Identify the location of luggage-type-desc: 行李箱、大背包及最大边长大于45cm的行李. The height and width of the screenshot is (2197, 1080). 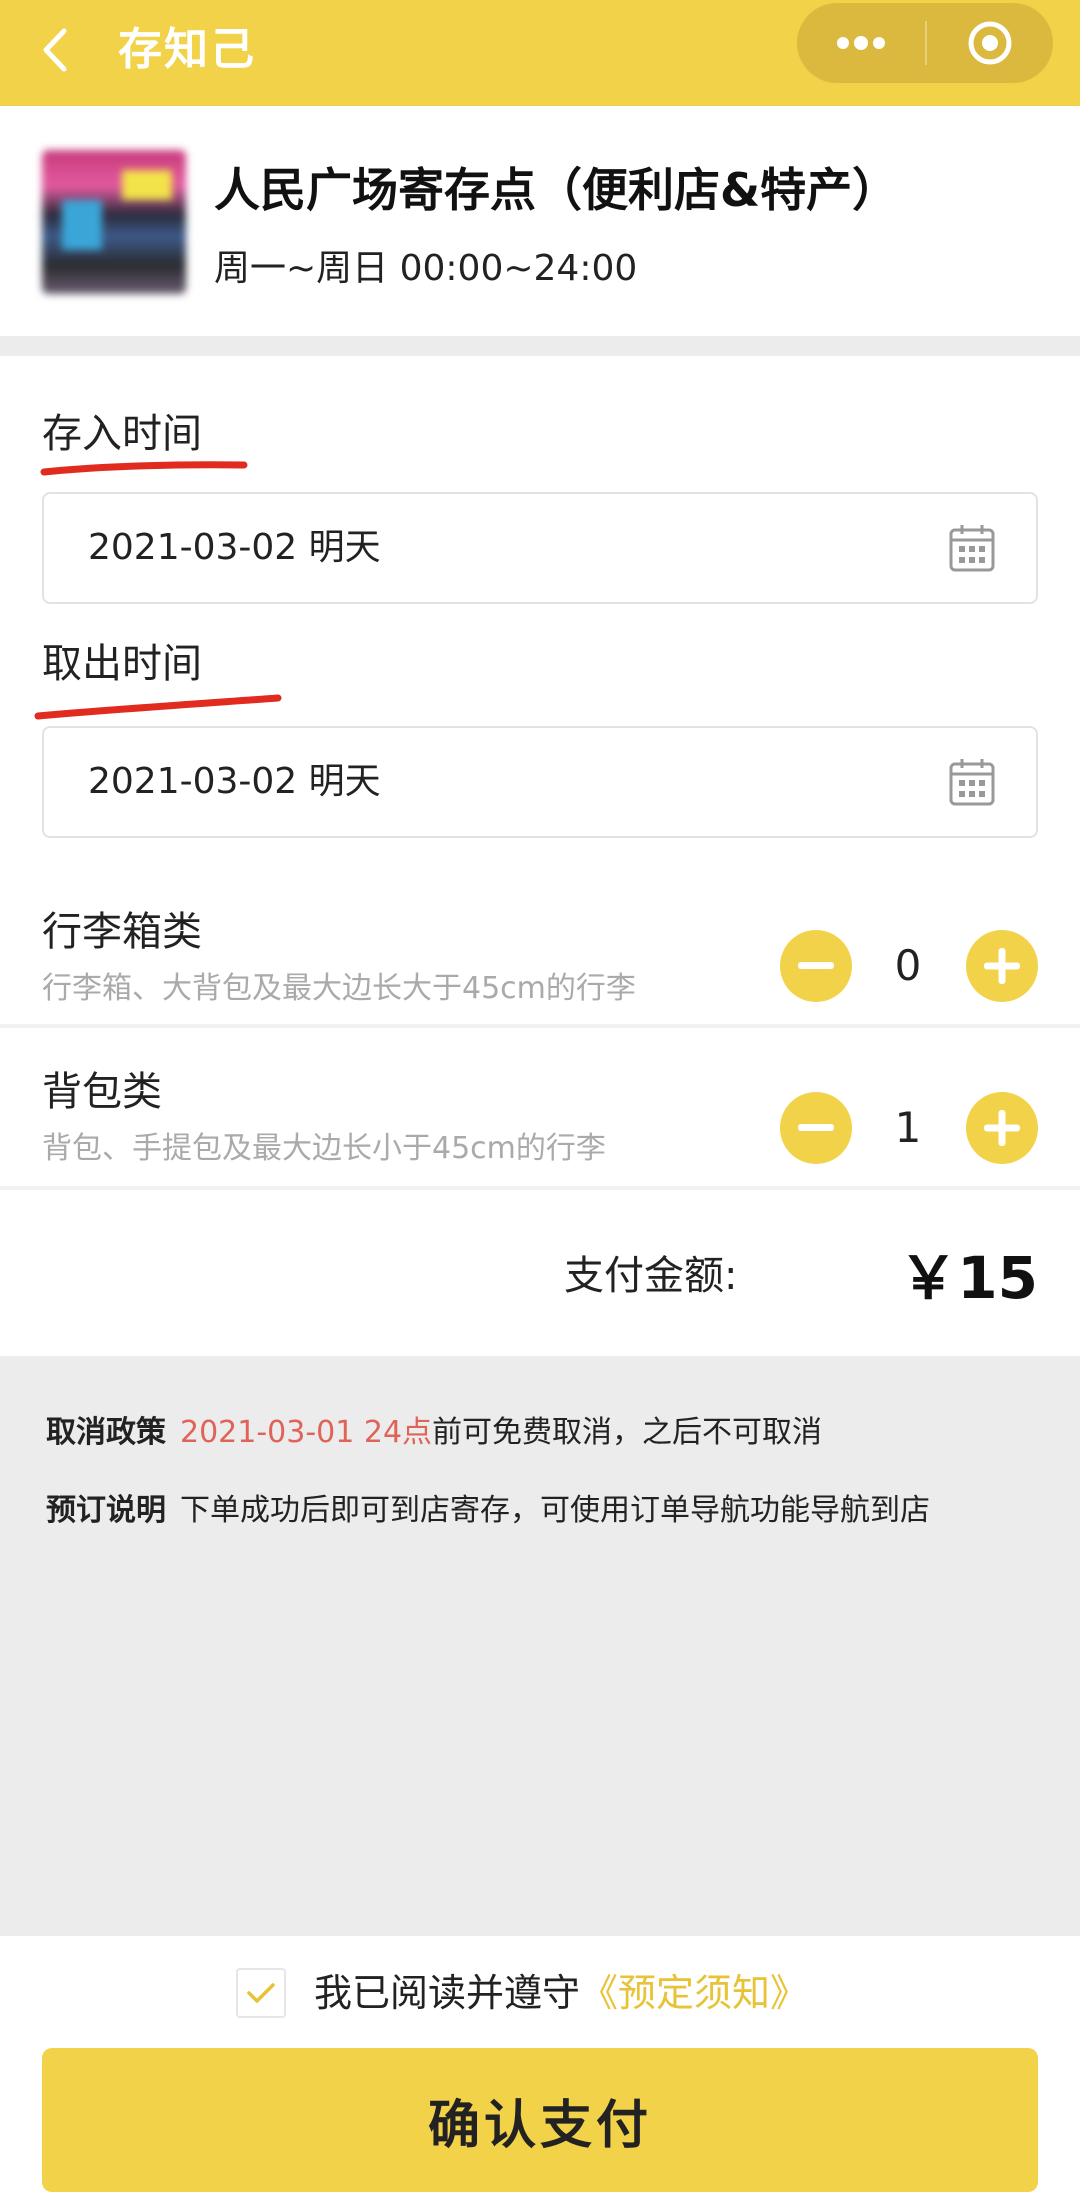
(339, 988).